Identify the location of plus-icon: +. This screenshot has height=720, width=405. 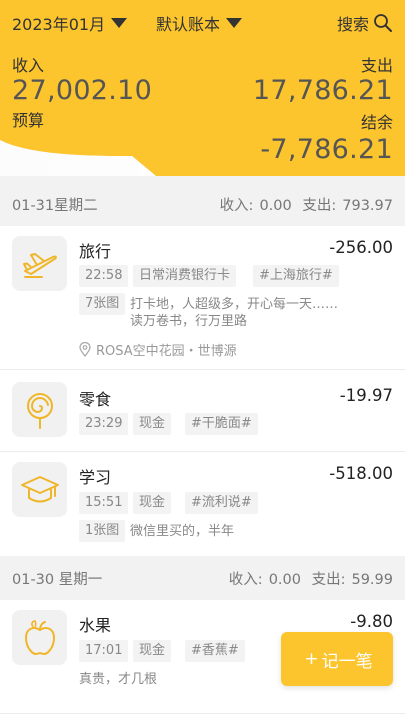
(311, 659).